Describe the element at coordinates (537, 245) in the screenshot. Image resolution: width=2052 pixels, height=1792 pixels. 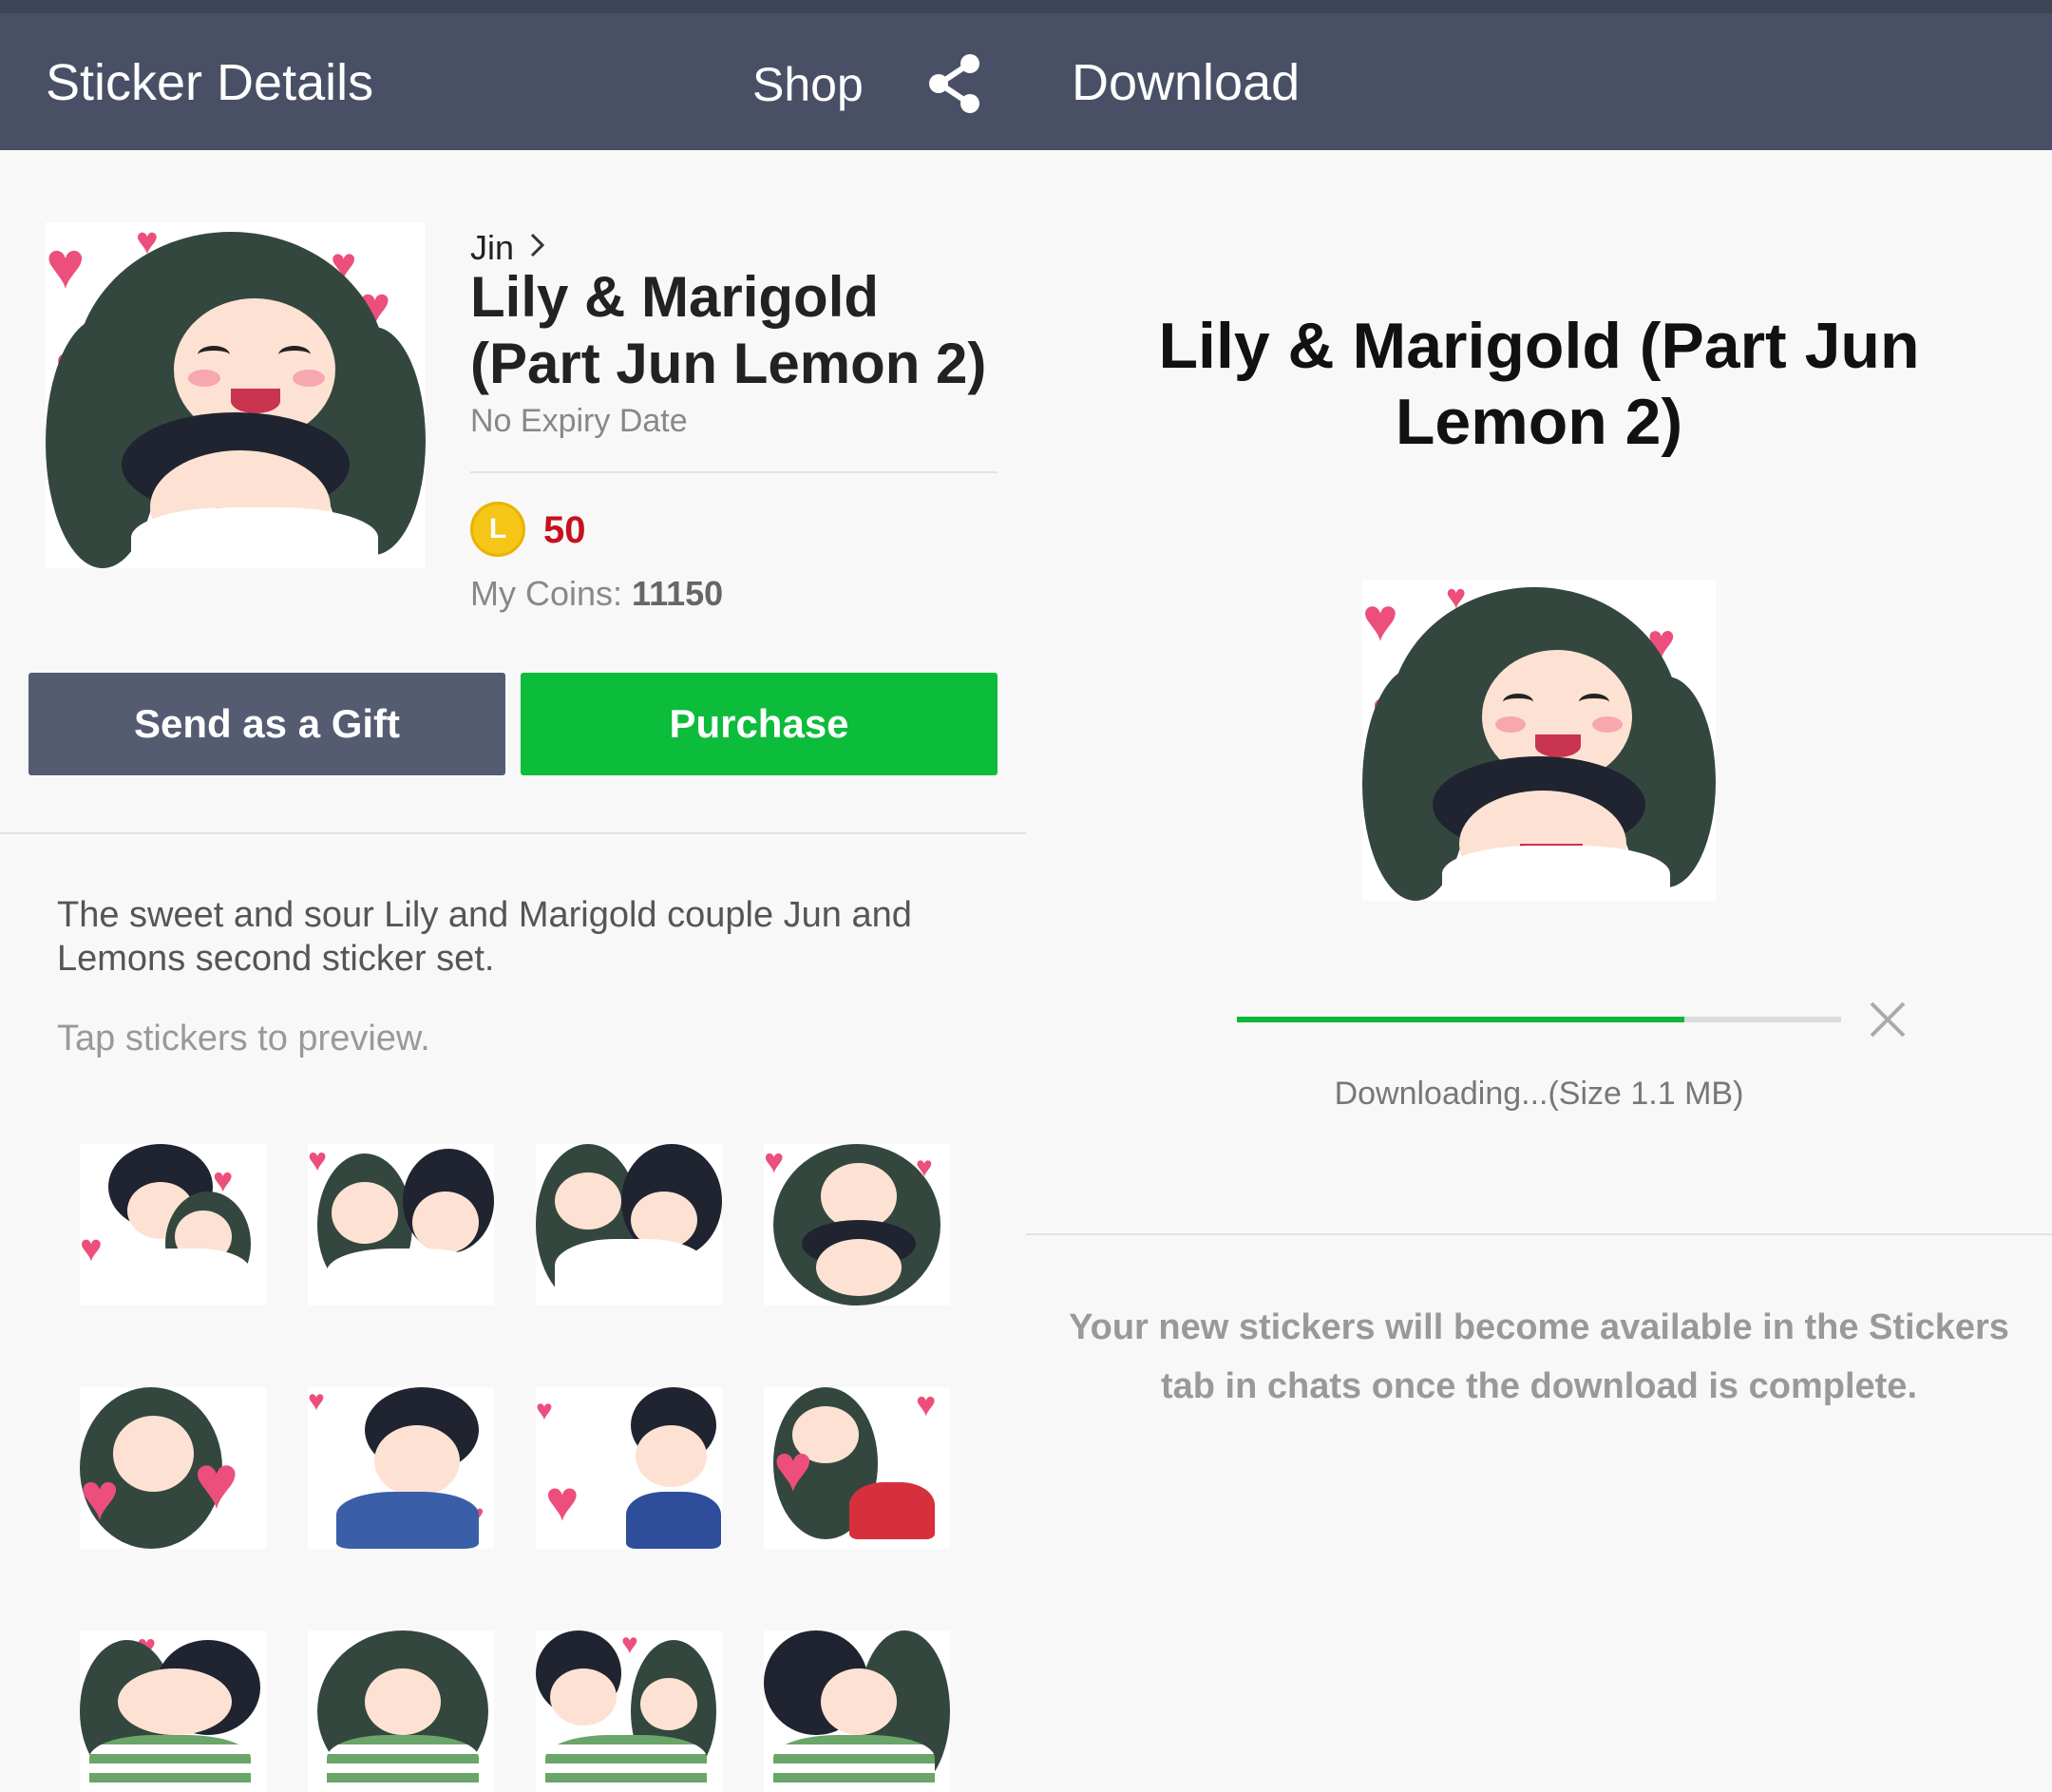
I see `chevron-right-icon` at that location.